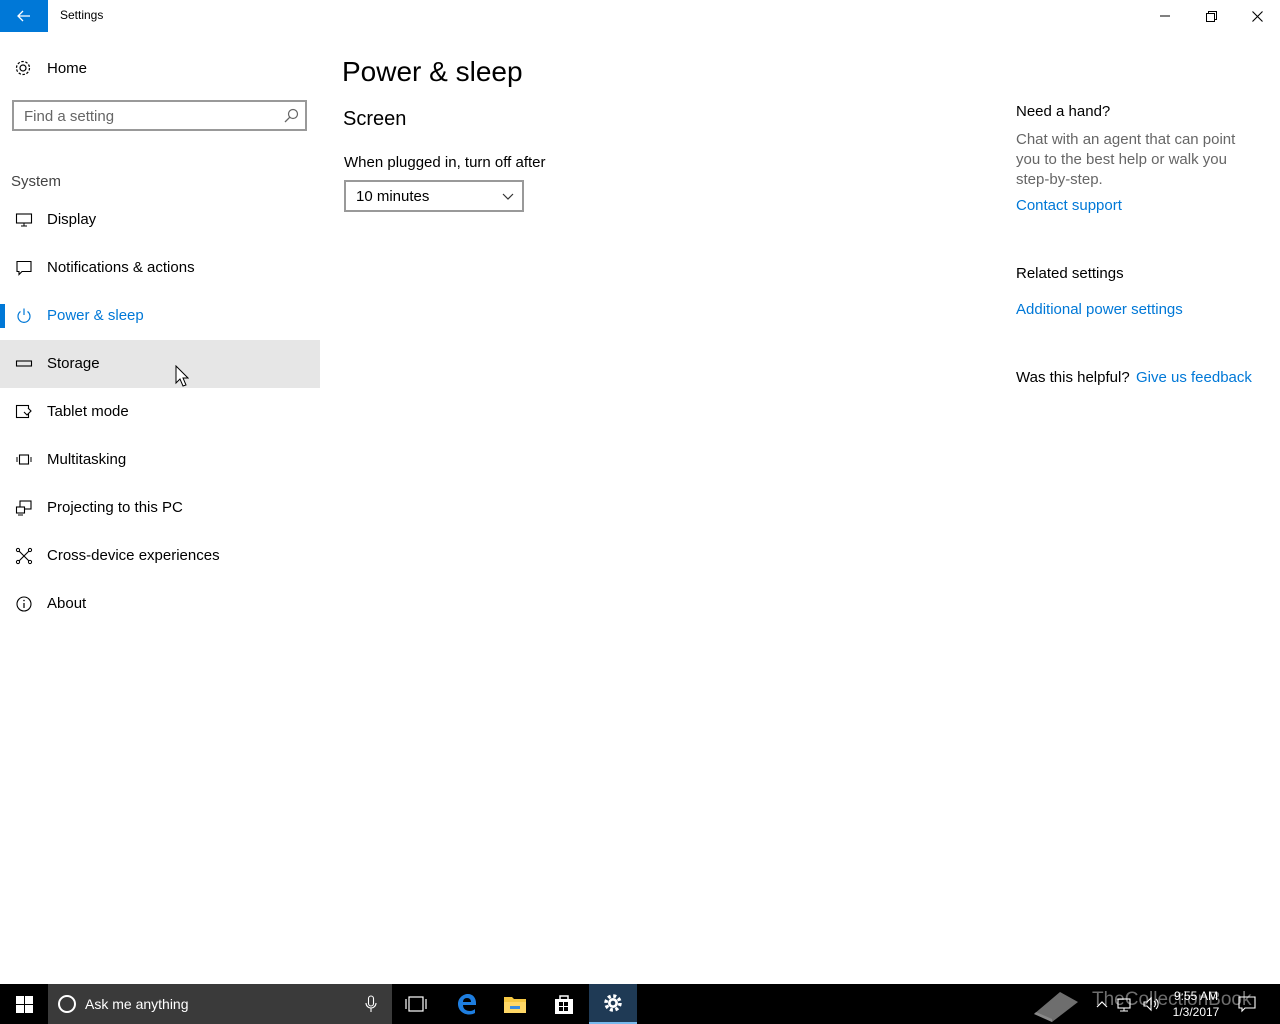 This screenshot has height=1024, width=1280. I want to click on helpful-label: Was this helpful?, so click(1073, 377).